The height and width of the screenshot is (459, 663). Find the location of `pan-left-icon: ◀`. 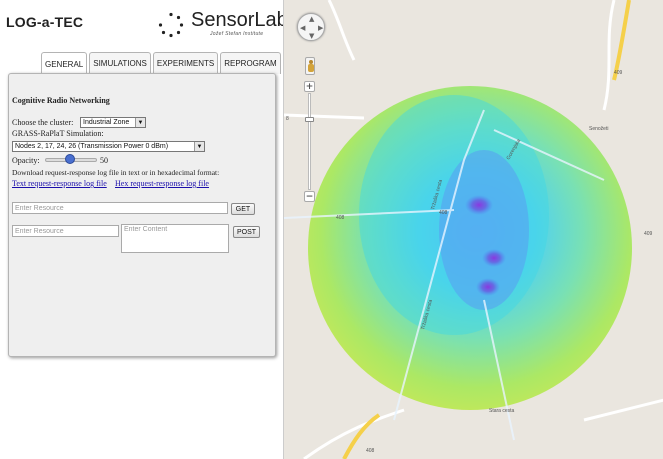

pan-left-icon: ◀ is located at coordinates (302, 28).